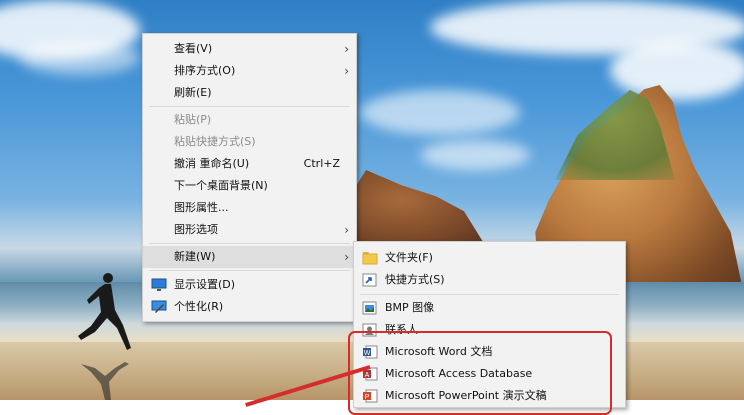 Image resolution: width=744 pixels, height=415 pixels. Describe the element at coordinates (105, 381) in the screenshot. I see `runner-reflection` at that location.